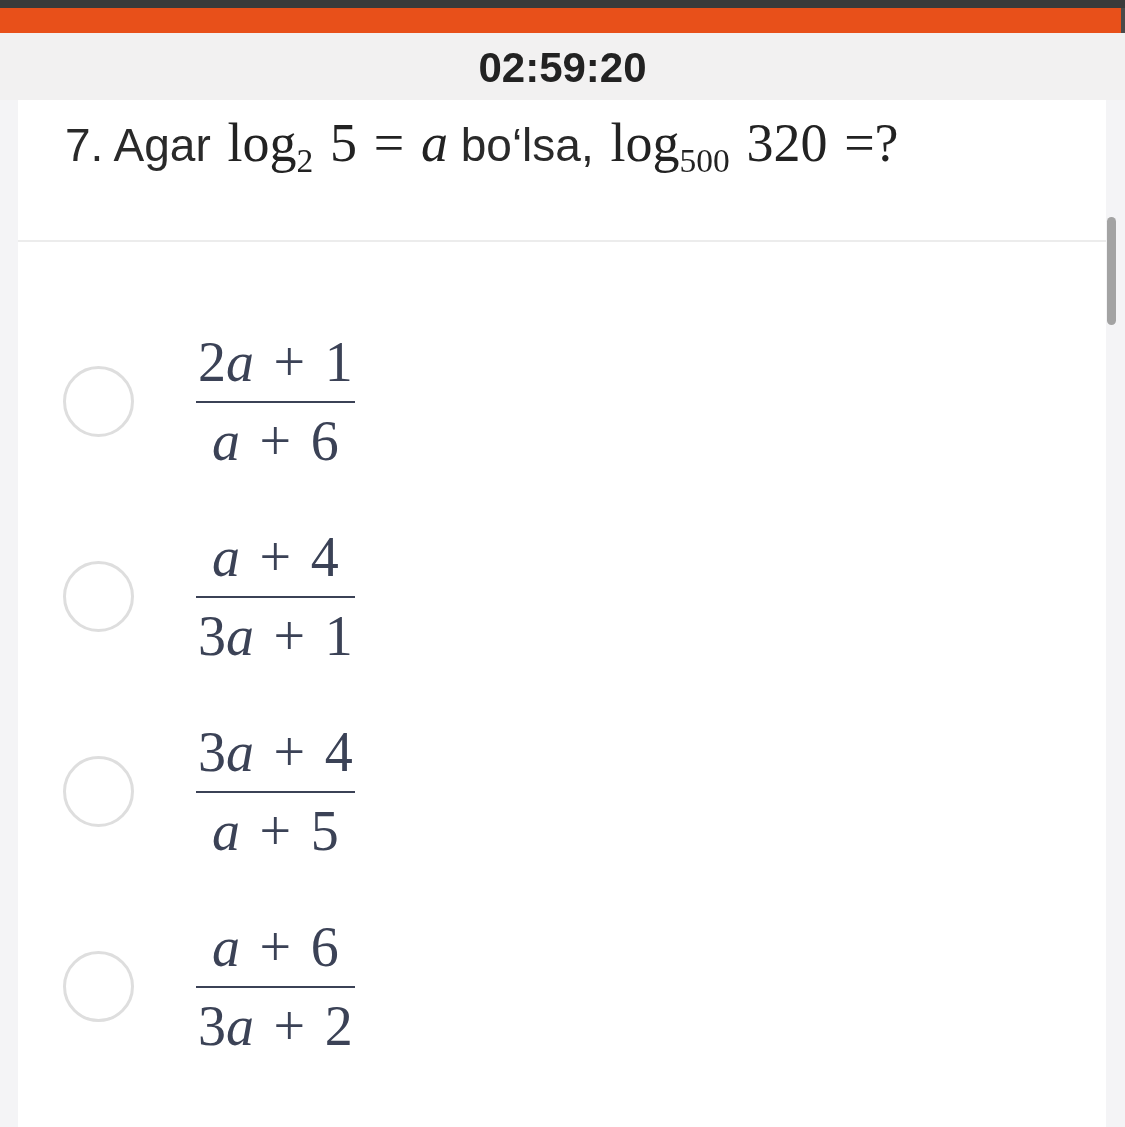 This screenshot has height=1127, width=1125. Describe the element at coordinates (275, 829) in the screenshot. I see `fraction-denominator: a + 5` at that location.